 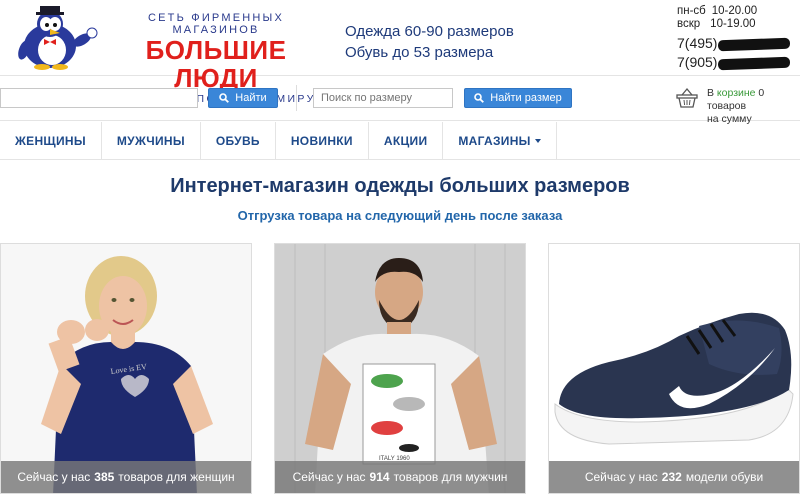 What do you see at coordinates (712, 93) in the screenshot?
I see `cart-prefix: В` at bounding box center [712, 93].